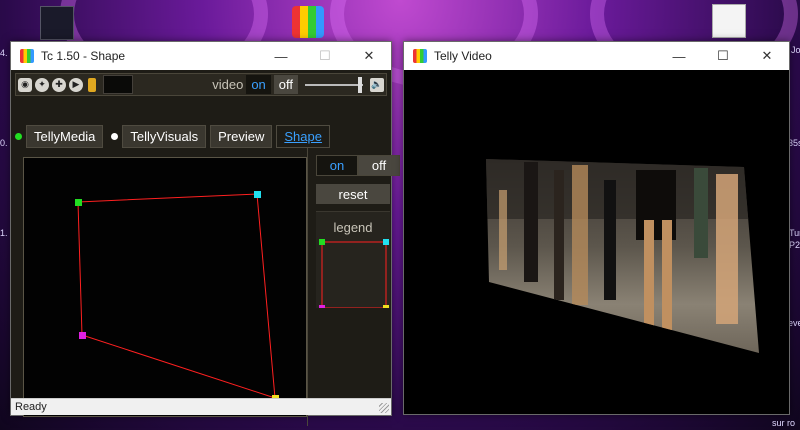 This screenshot has height=430, width=800. Describe the element at coordinates (729, 21) in the screenshot. I see `desktop-document-icon` at that location.